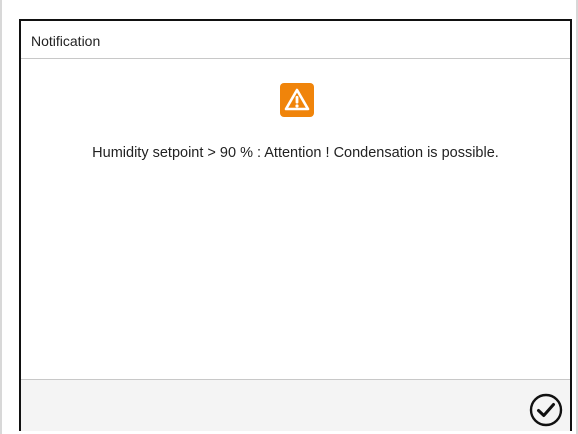  What do you see at coordinates (297, 100) in the screenshot?
I see `warning-icon` at bounding box center [297, 100].